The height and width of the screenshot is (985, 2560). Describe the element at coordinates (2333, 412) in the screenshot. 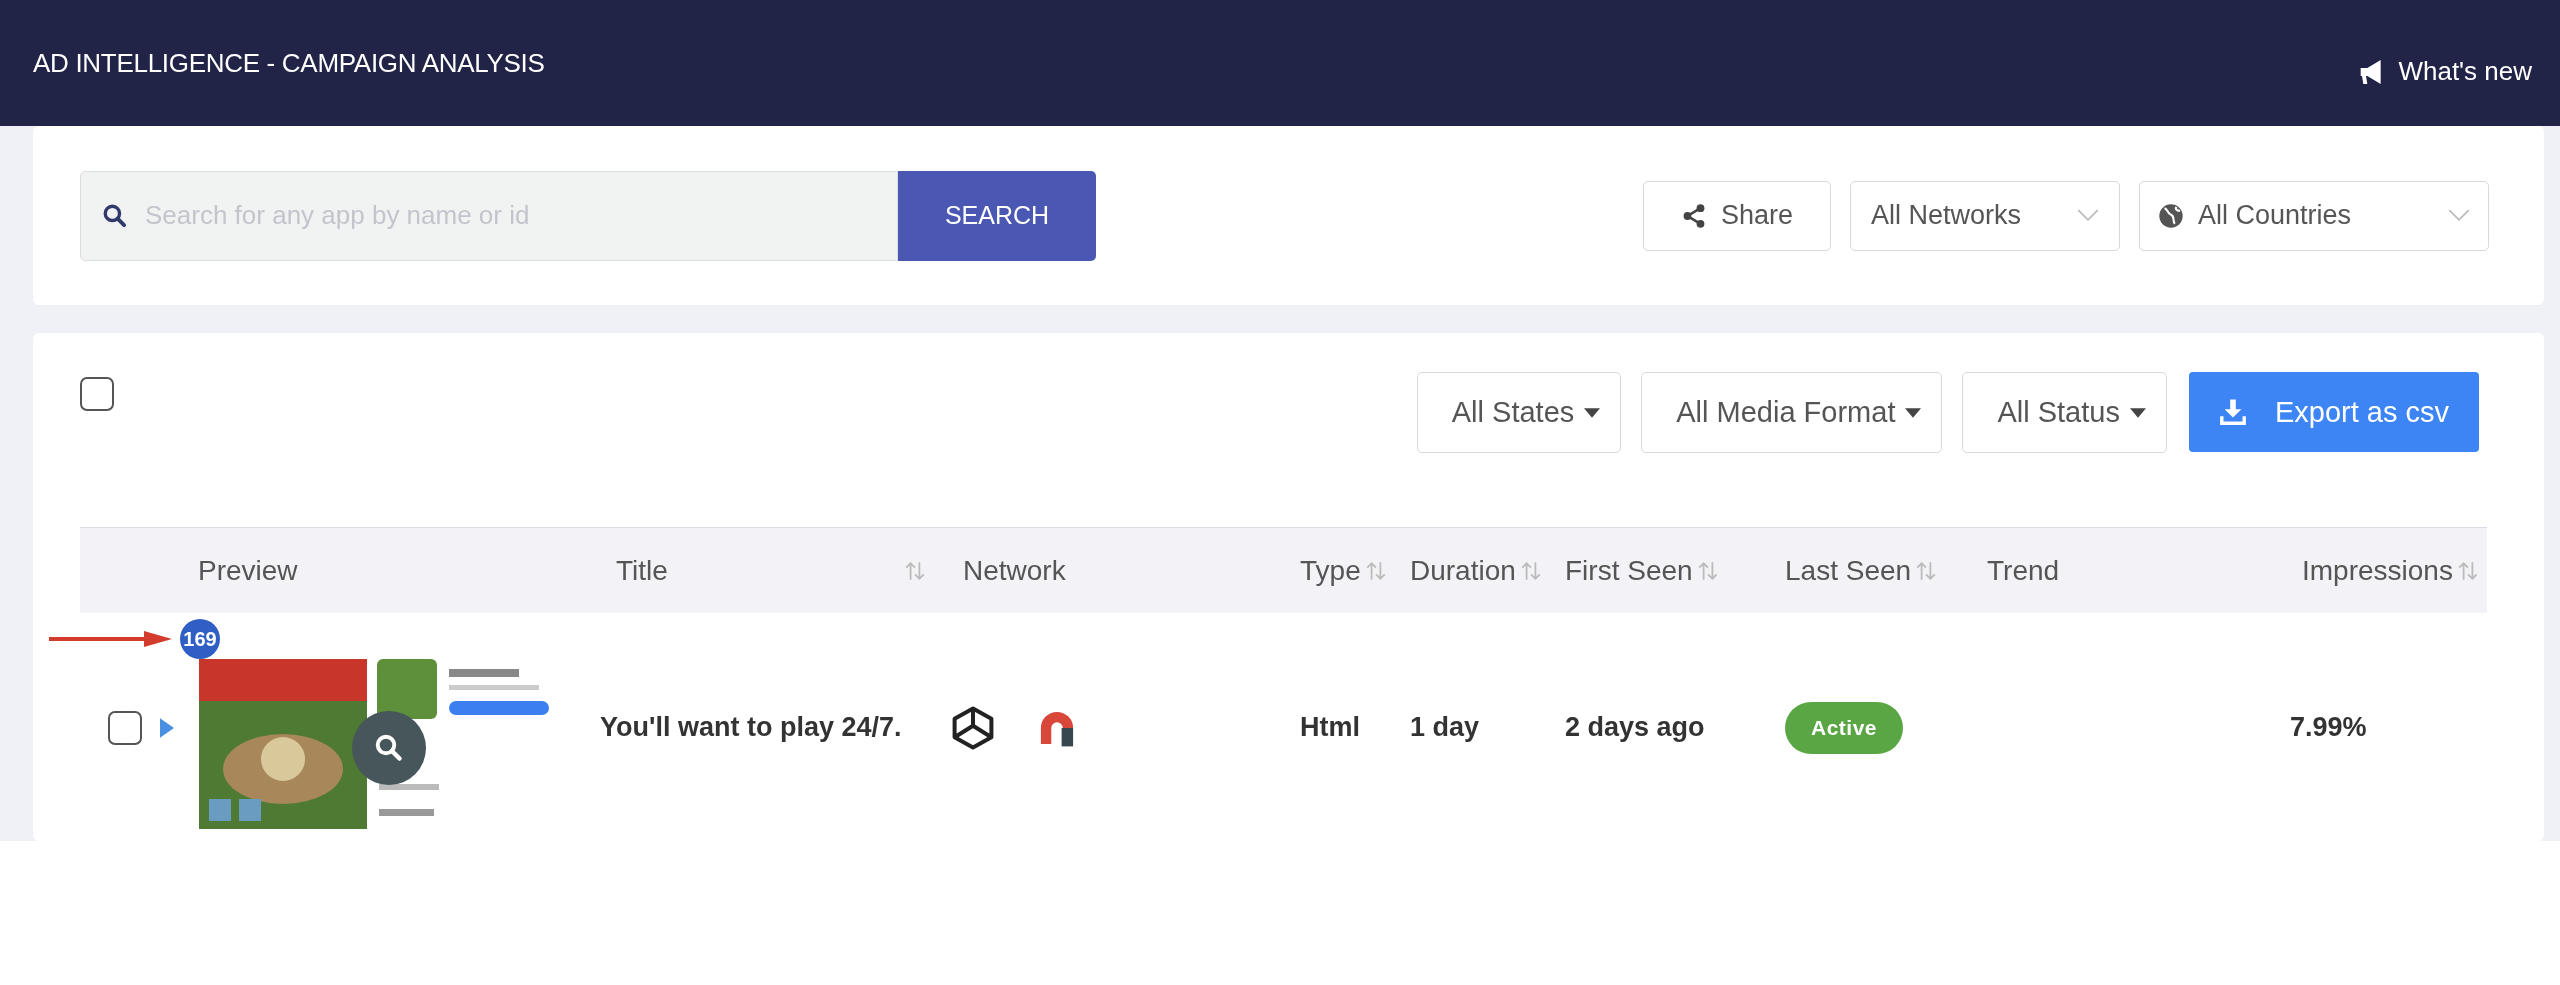

I see `export-button: Export as csv` at that location.